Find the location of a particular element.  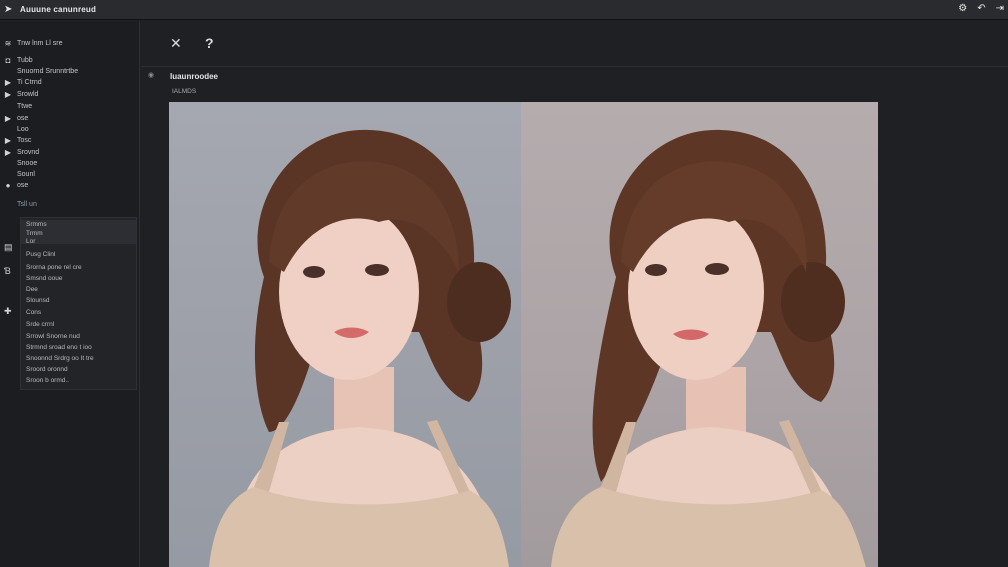

page-subtitle: IALMDS is located at coordinates (184, 91).